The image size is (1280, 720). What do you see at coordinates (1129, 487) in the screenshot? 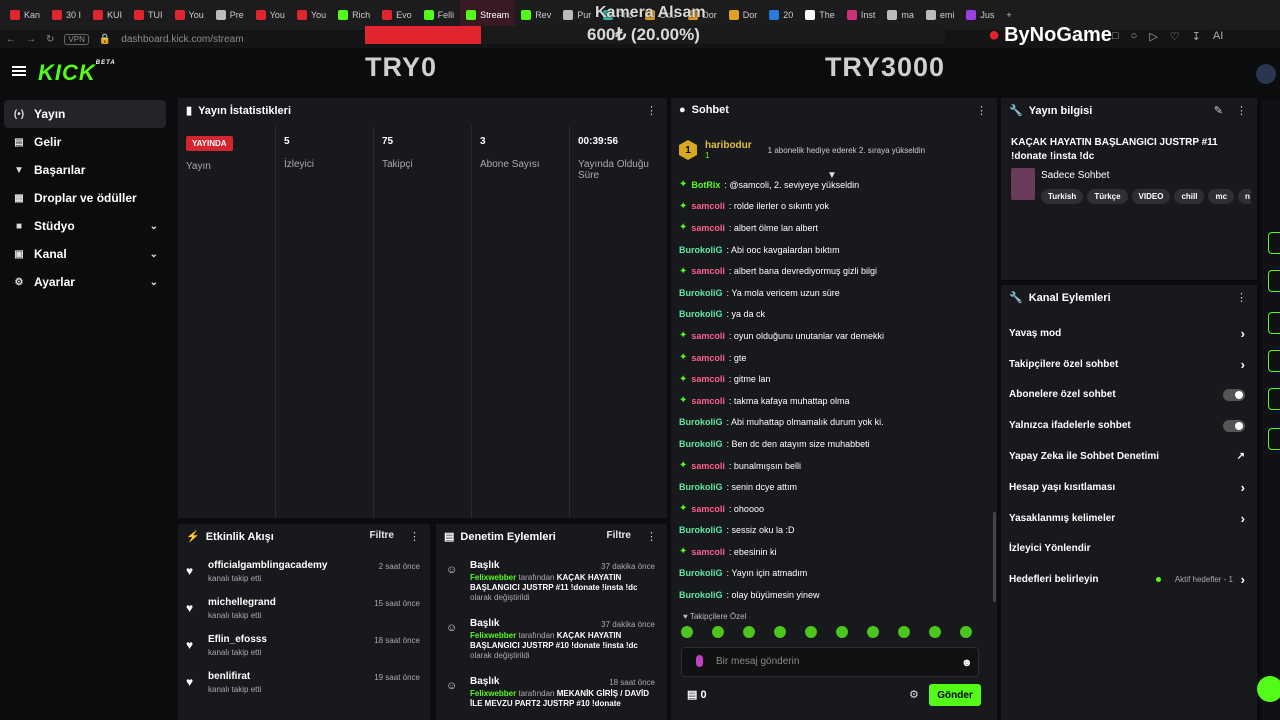
I see `channel-action-item: Hesap yaşı kısıtlaması ›` at bounding box center [1129, 487].